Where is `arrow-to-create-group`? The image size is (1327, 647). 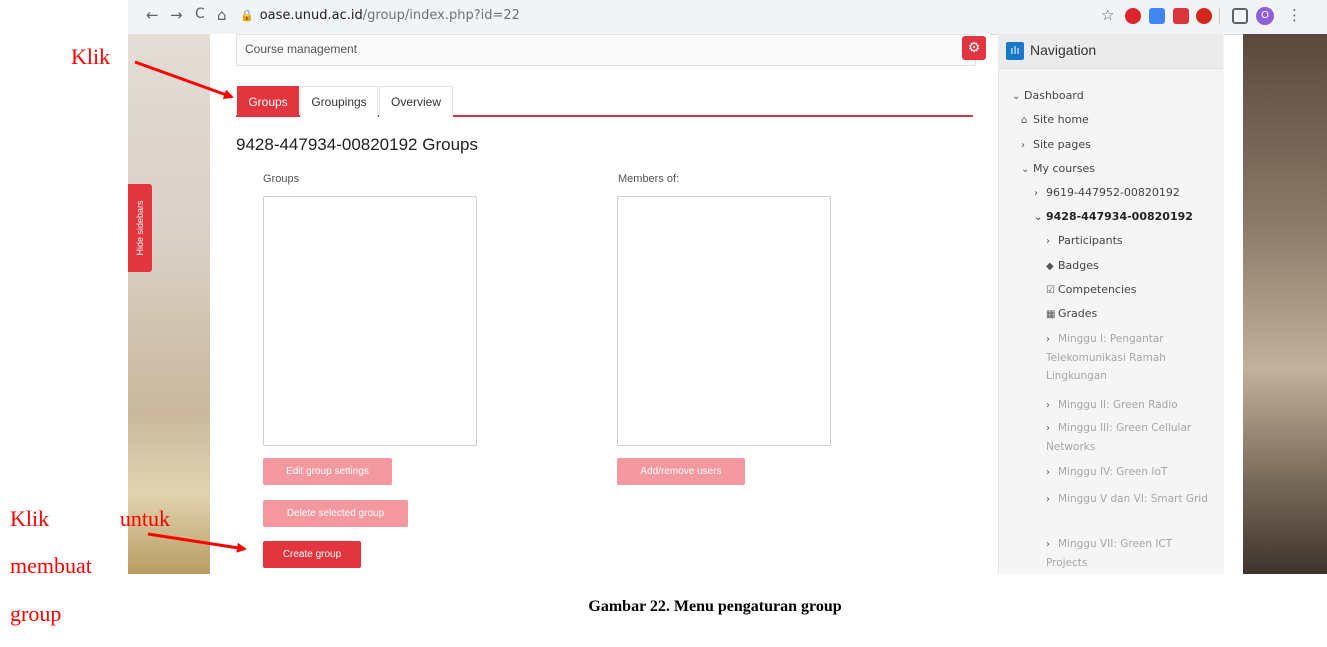
arrow-to-create-group is located at coordinates (197, 542).